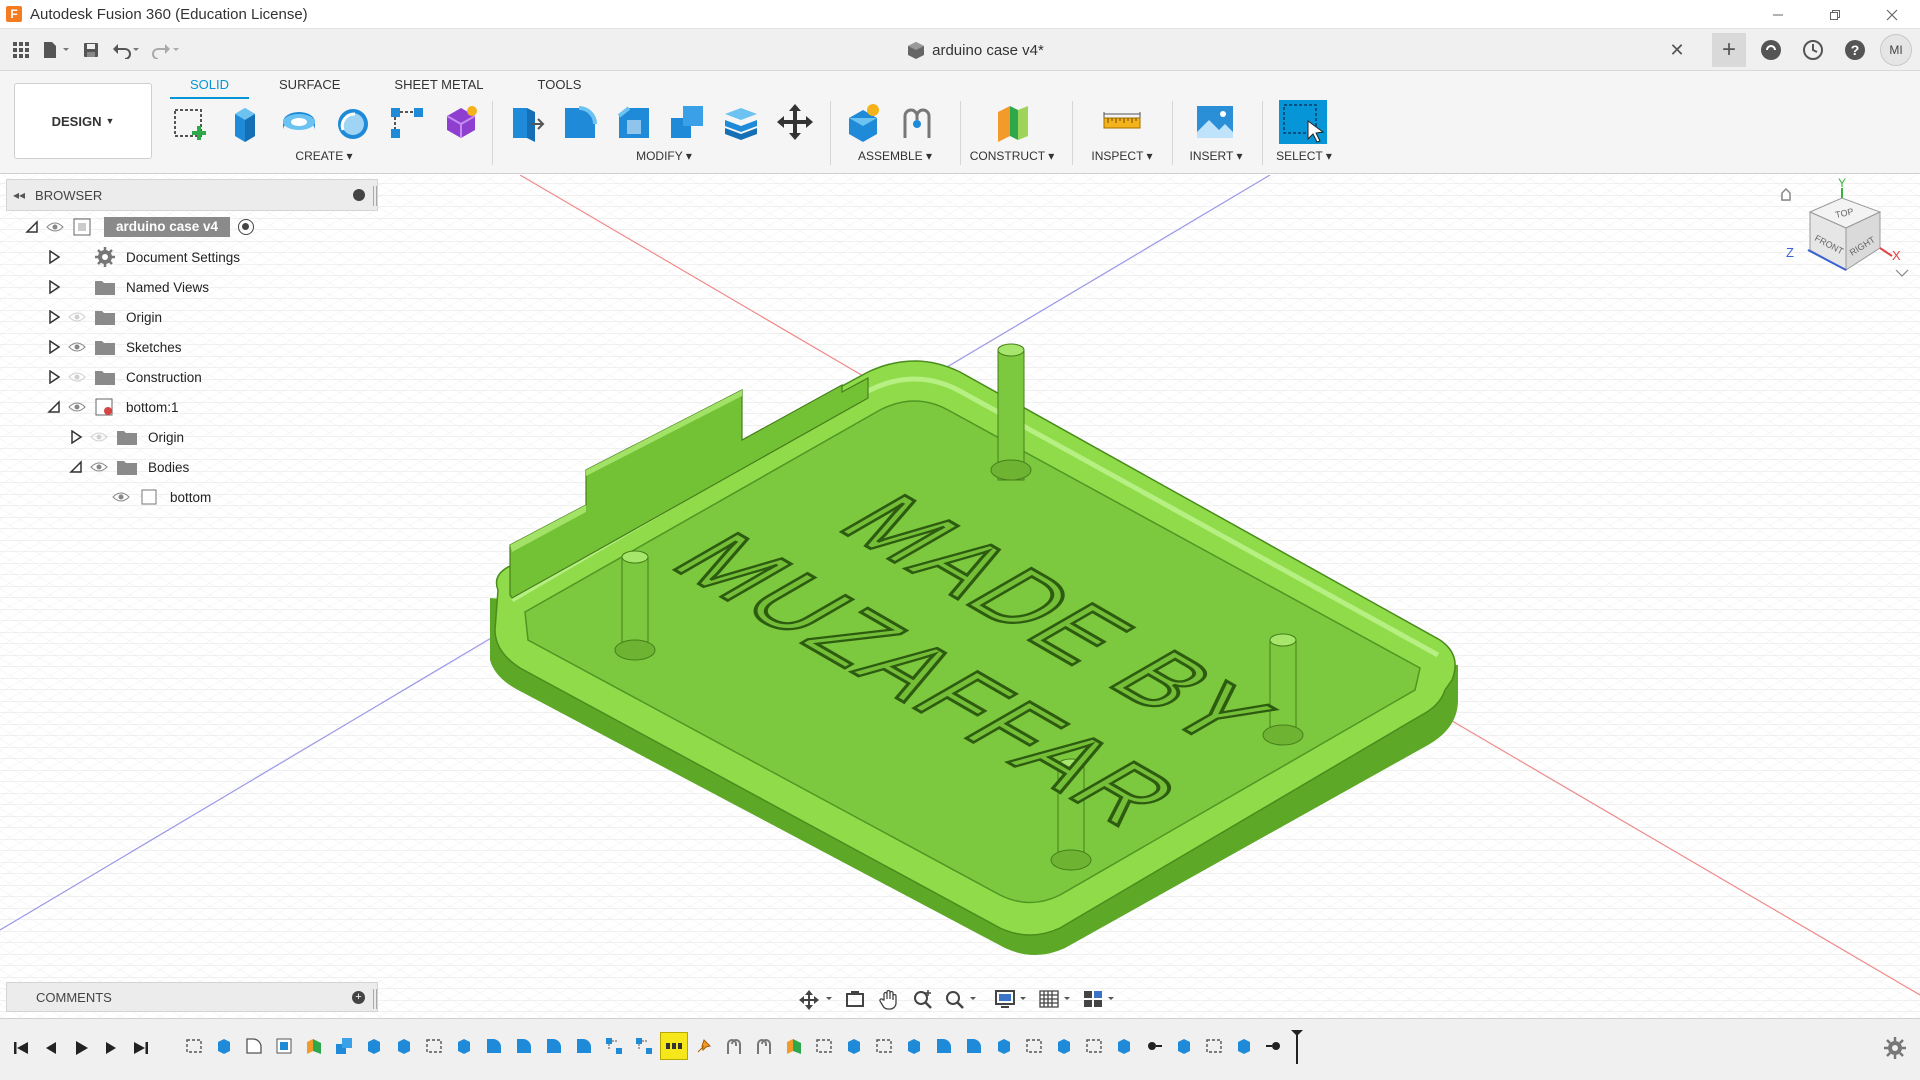  Describe the element at coordinates (1895, 1048) in the screenshot. I see `timeline-settings-button` at that location.